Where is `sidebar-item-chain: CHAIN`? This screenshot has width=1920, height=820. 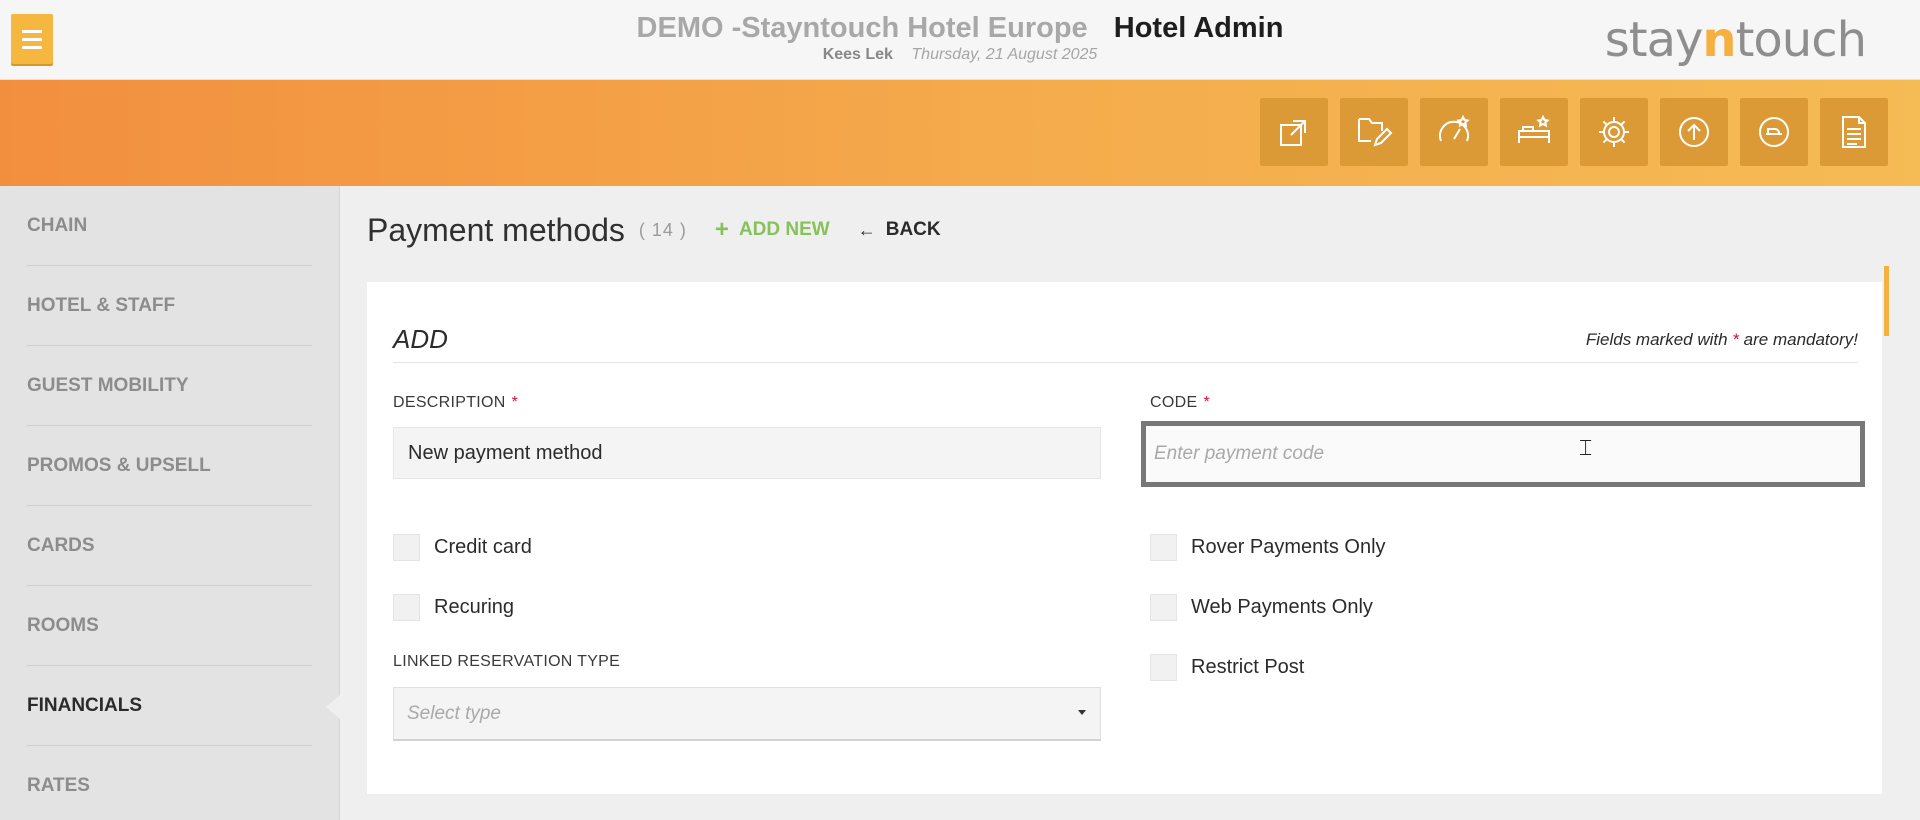 sidebar-item-chain: CHAIN is located at coordinates (169, 226).